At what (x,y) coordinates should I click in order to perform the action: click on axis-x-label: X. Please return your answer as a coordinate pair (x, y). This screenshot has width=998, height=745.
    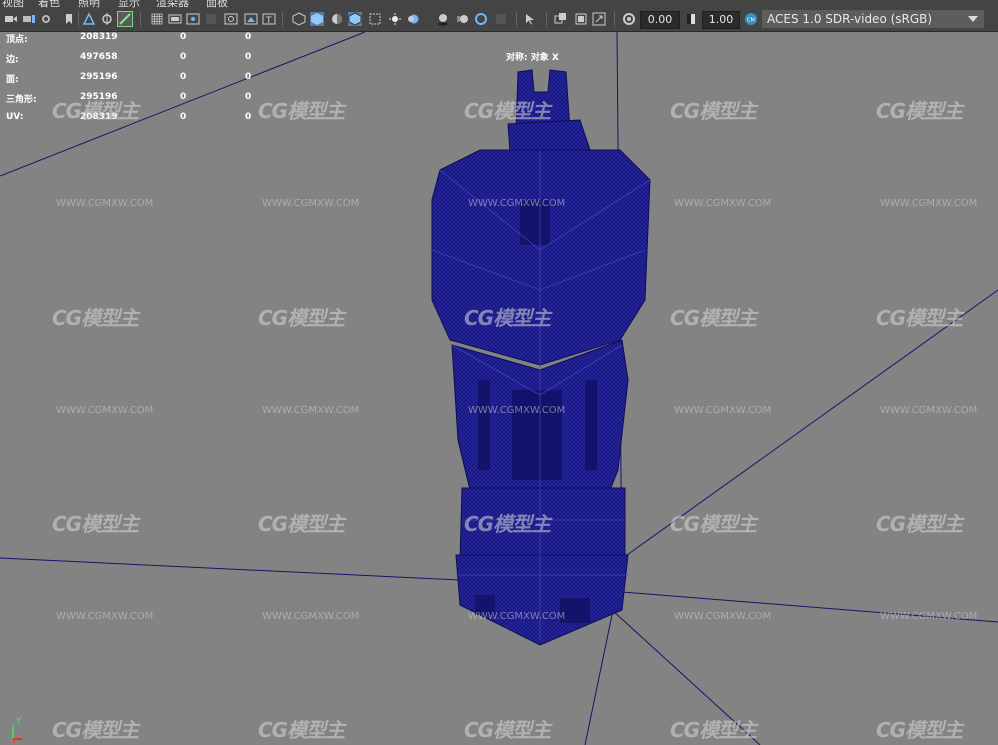
    Looking at the image, I should click on (14, 740).